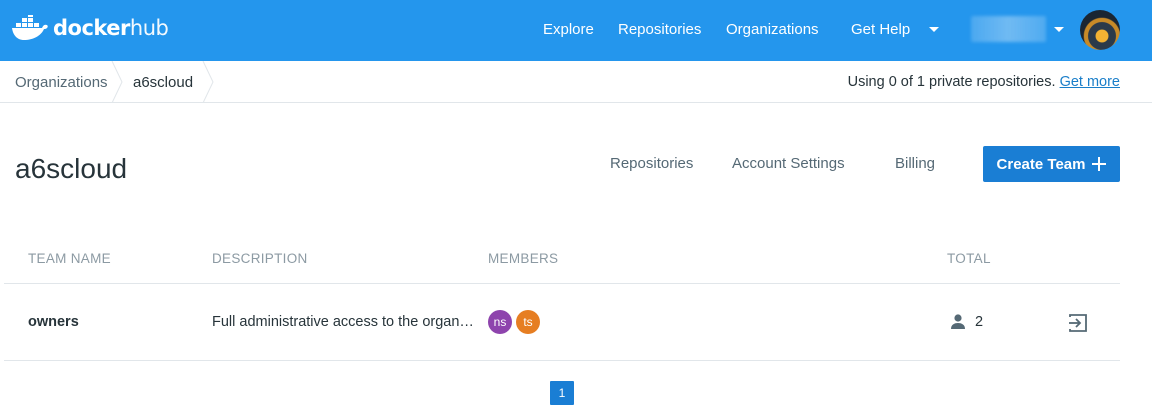  Describe the element at coordinates (915, 163) in the screenshot. I see `tab-billing: Billing` at that location.